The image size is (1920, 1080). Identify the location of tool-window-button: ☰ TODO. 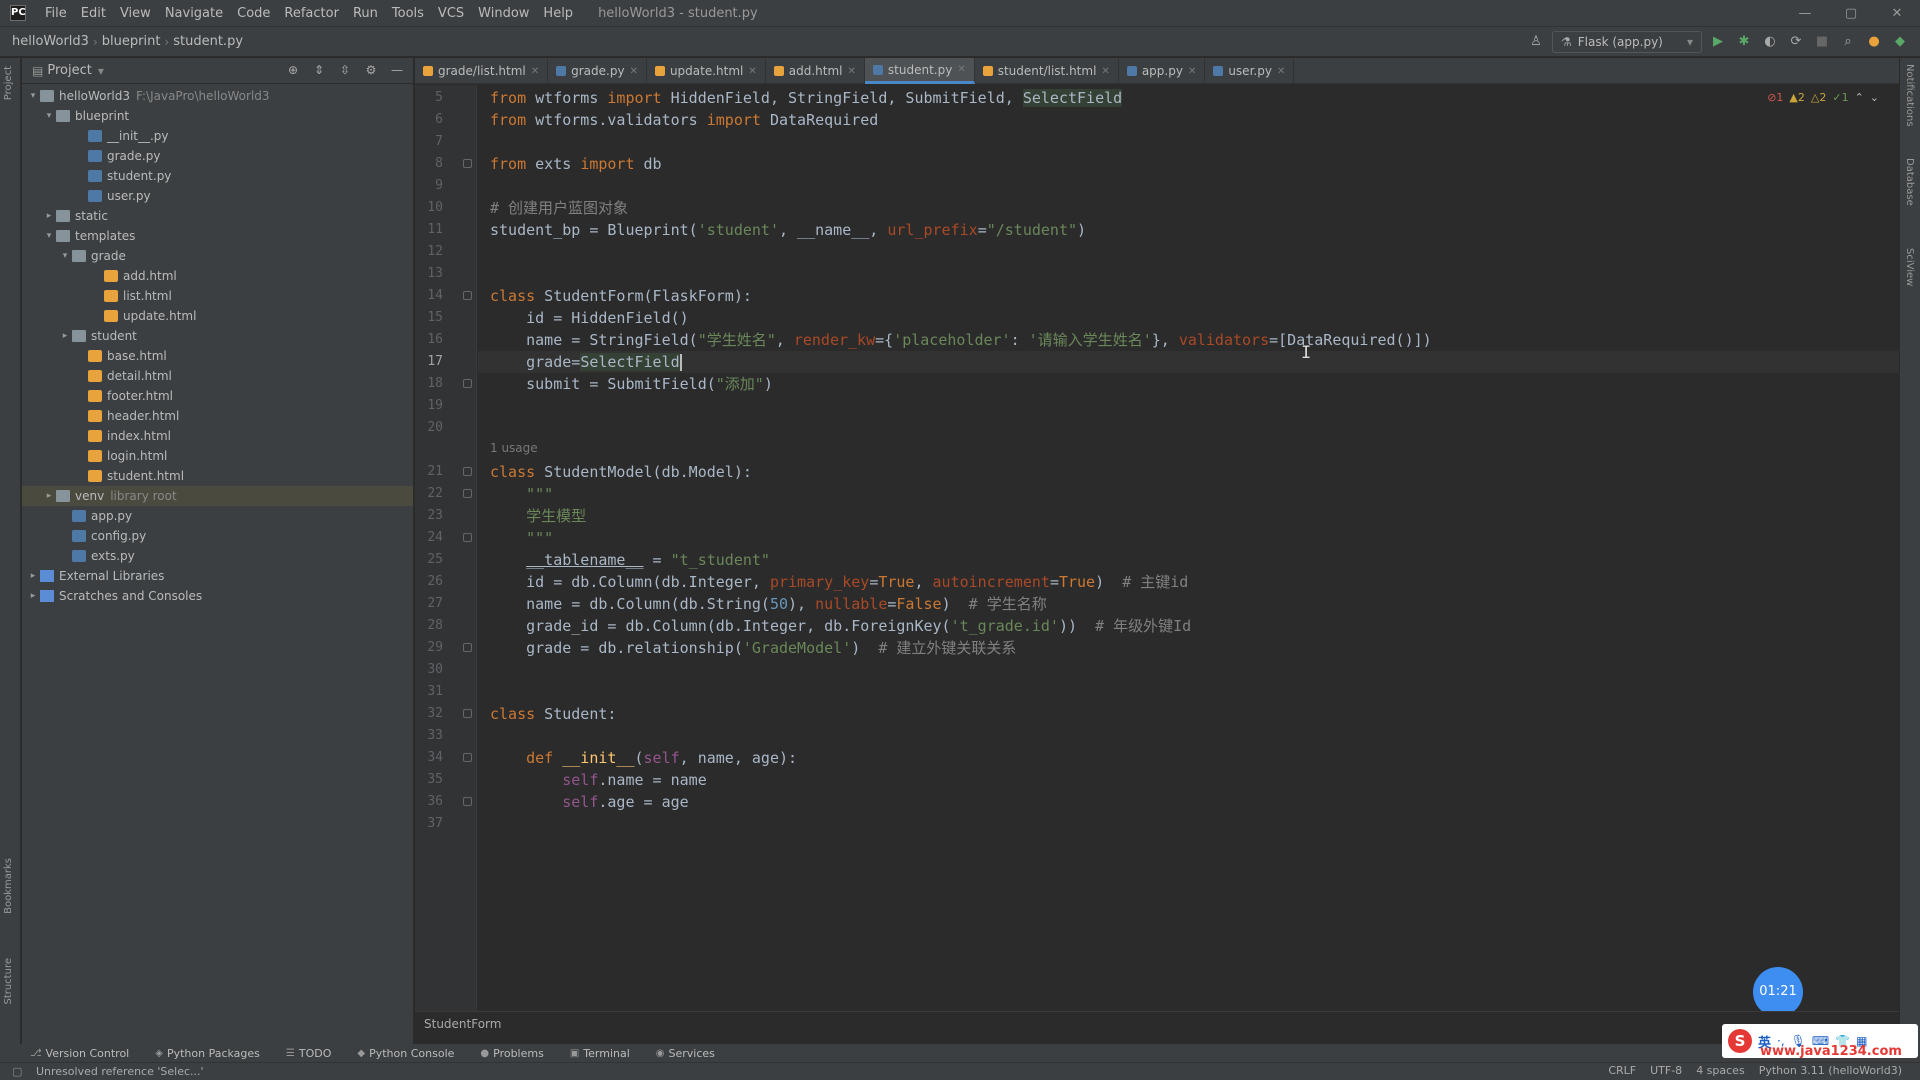
(308, 1053).